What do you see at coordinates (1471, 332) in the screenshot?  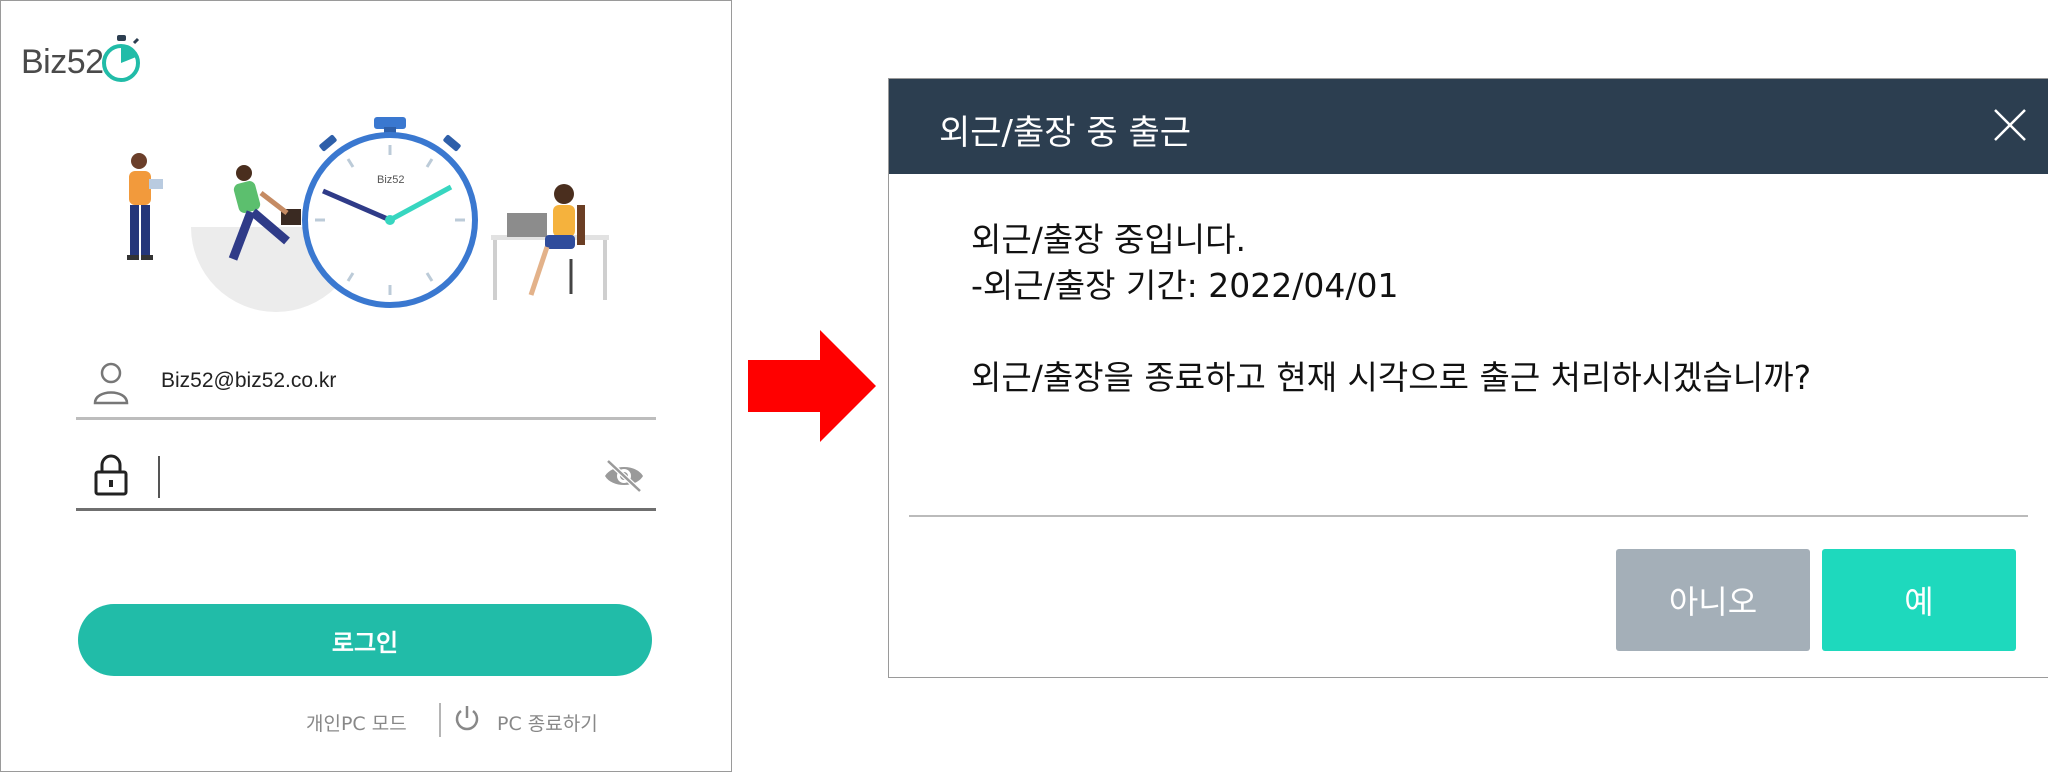 I see `message-spacer` at bounding box center [1471, 332].